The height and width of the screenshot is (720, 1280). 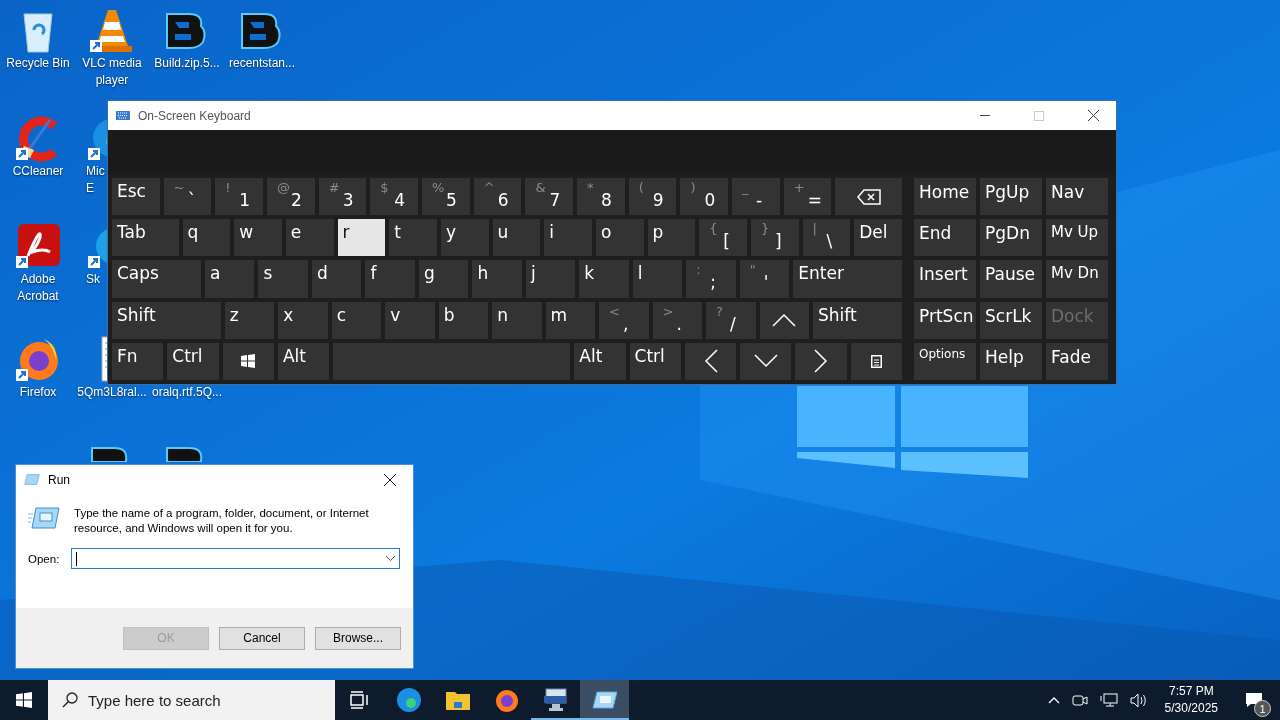 What do you see at coordinates (945, 279) in the screenshot?
I see `keyboard-key: Insert` at bounding box center [945, 279].